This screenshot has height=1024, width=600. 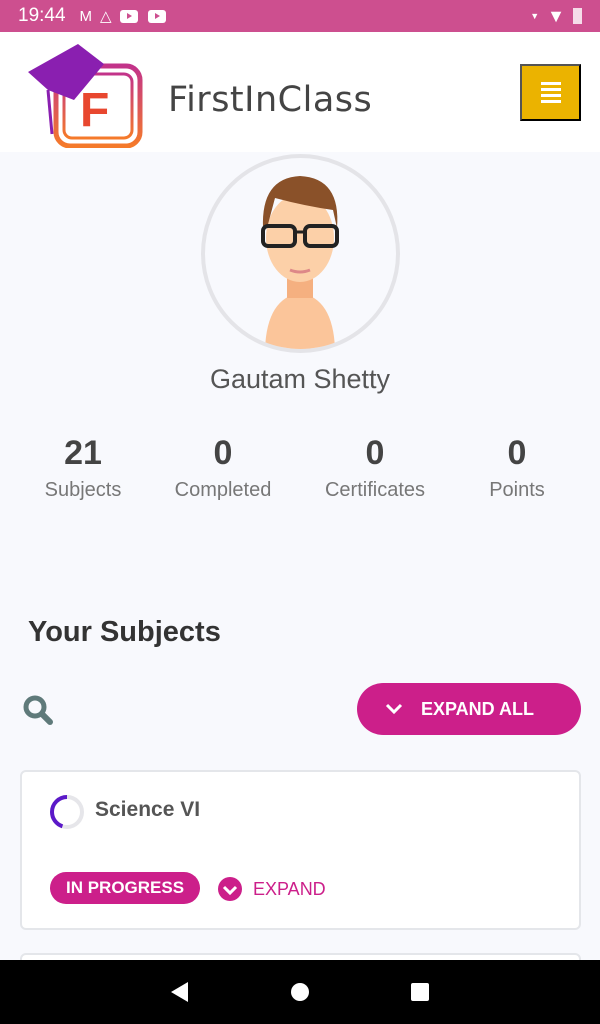 What do you see at coordinates (86, 16) in the screenshot?
I see `gmail-icon: M` at bounding box center [86, 16].